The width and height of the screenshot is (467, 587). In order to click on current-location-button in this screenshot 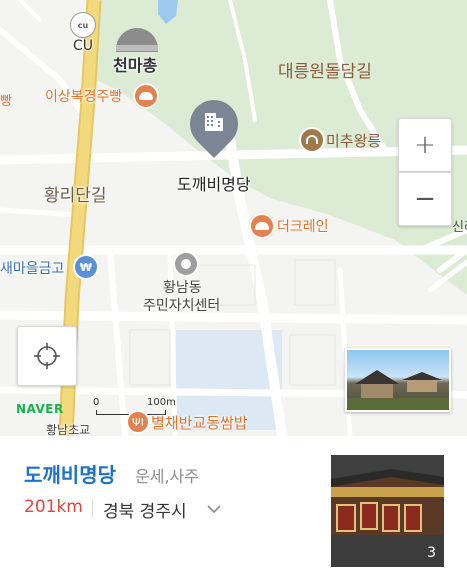, I will do `click(47, 356)`.